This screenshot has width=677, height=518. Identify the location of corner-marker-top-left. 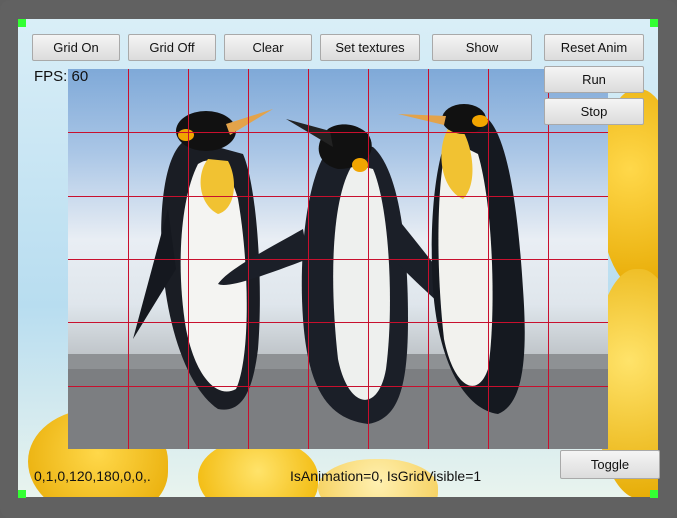
(22, 23).